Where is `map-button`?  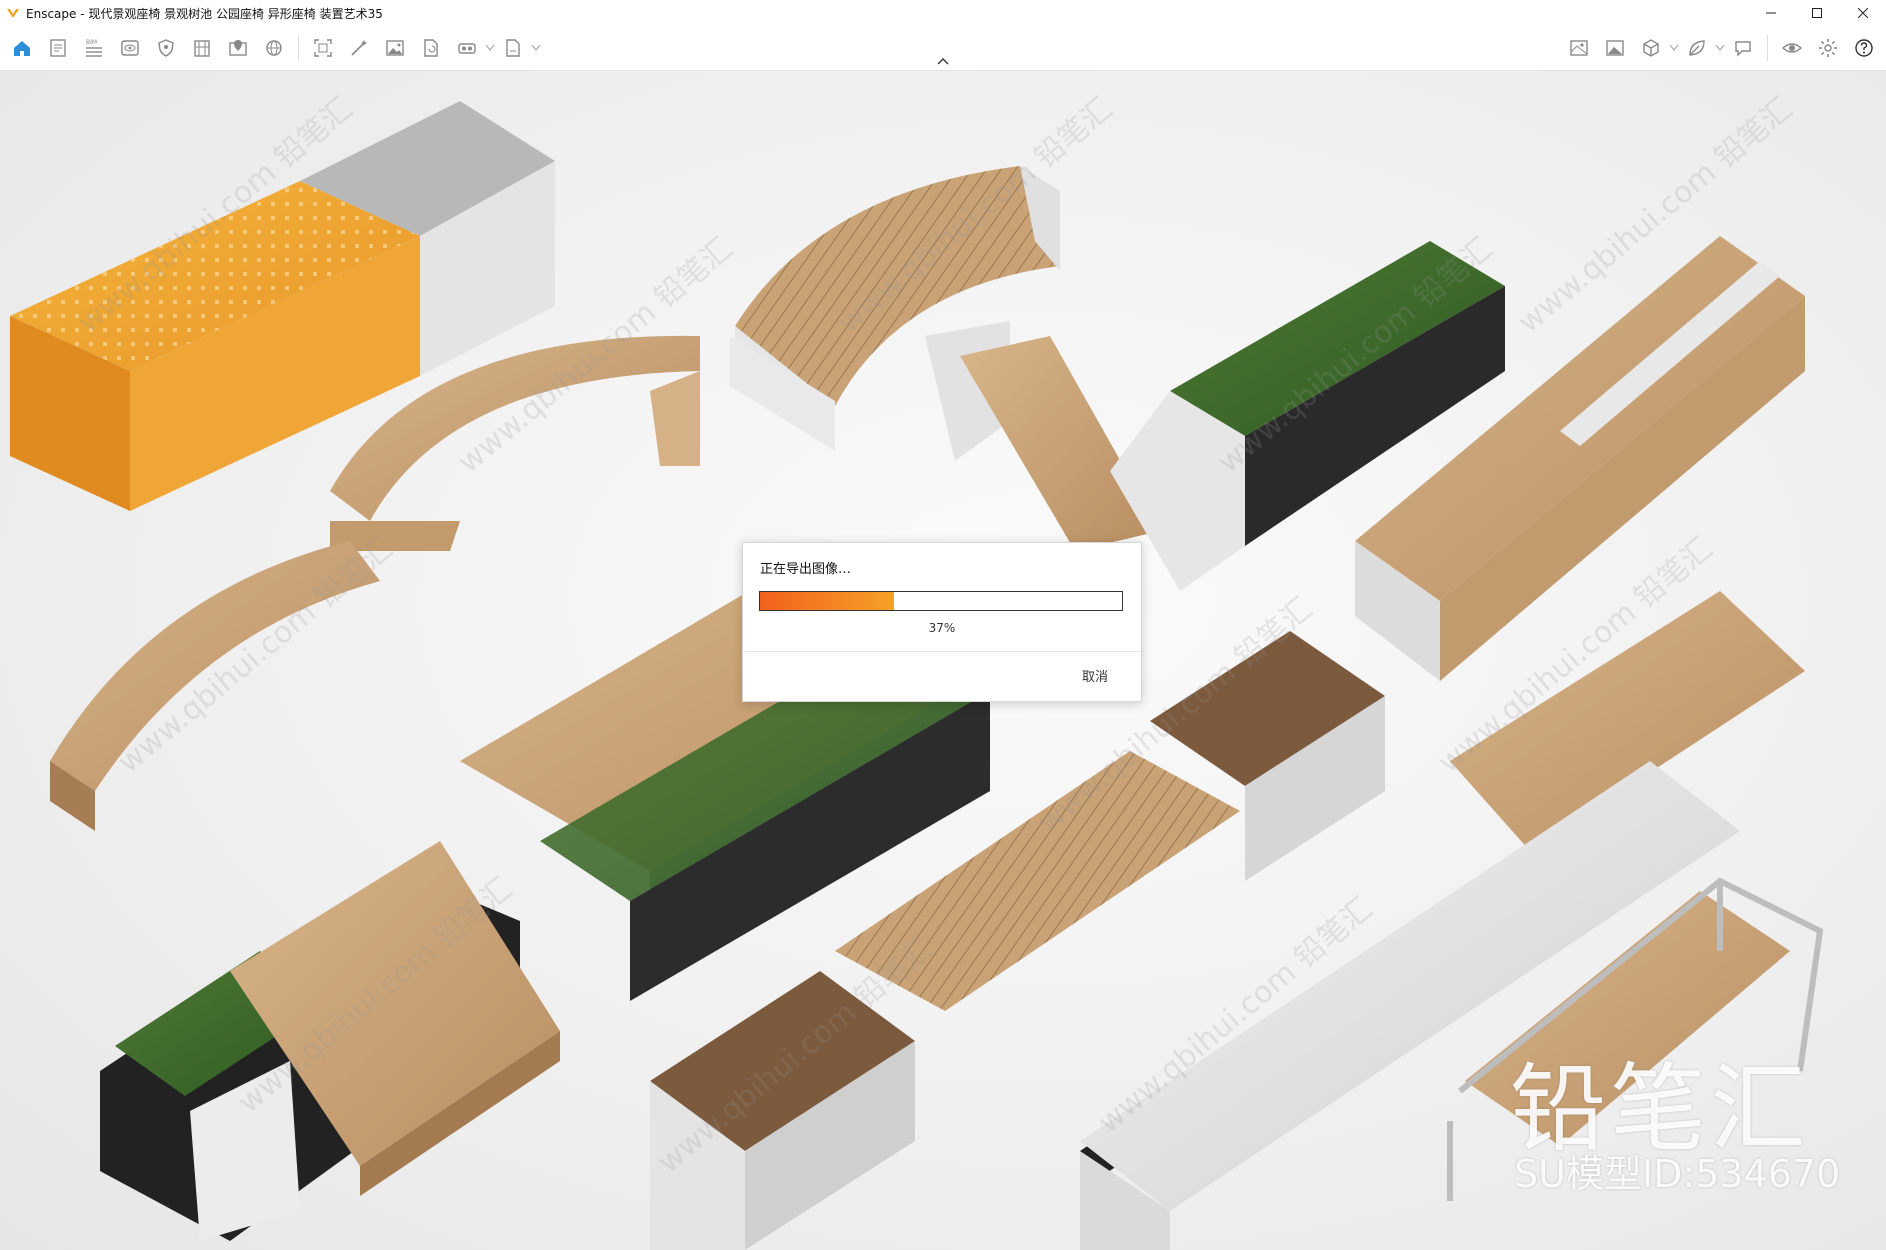
map-button is located at coordinates (1579, 48).